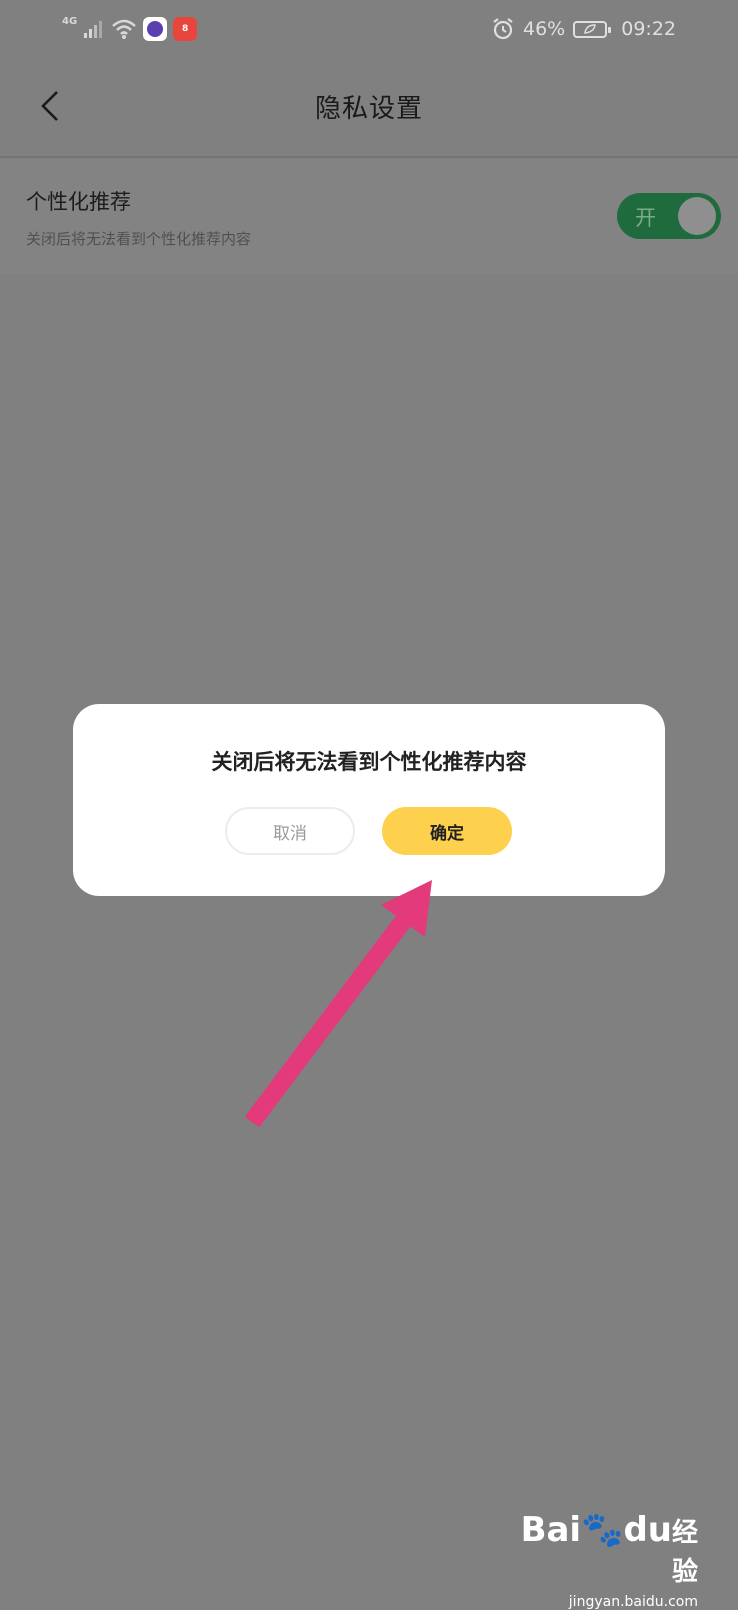  I want to click on battery-percent: 46%, so click(544, 29).